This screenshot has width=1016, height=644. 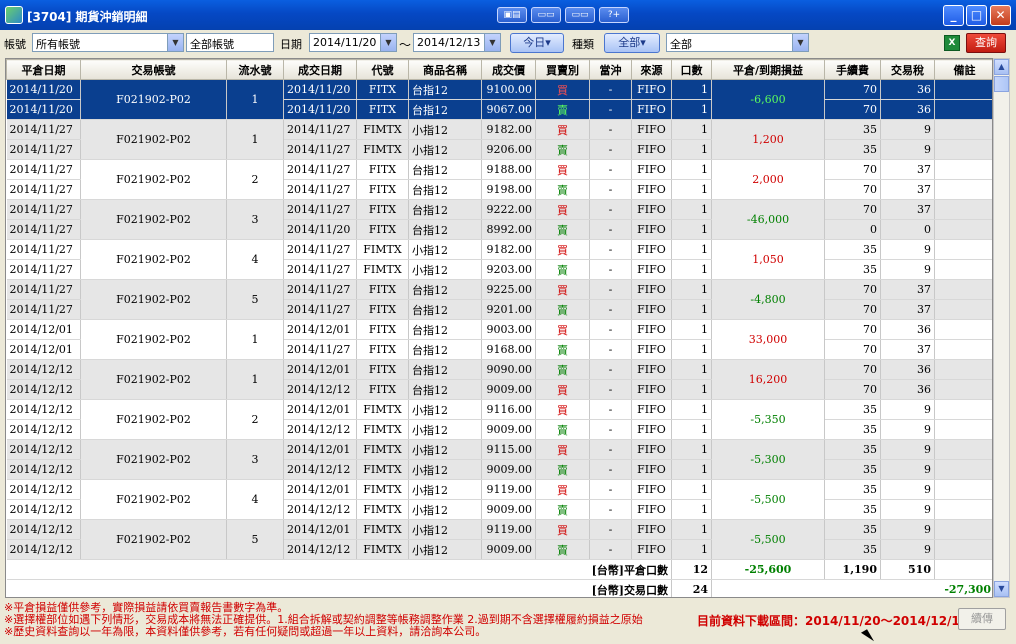 What do you see at coordinates (852, 189) in the screenshot?
I see `fee-cell: 70` at bounding box center [852, 189].